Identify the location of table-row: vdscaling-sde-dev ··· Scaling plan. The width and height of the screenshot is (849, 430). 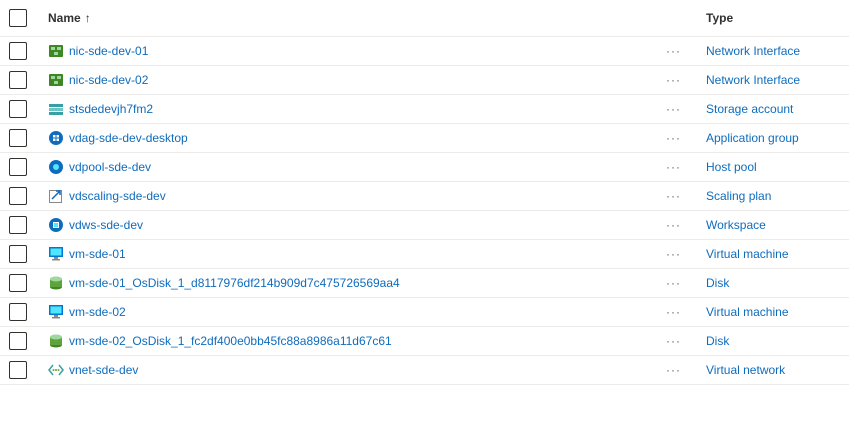
(424, 196).